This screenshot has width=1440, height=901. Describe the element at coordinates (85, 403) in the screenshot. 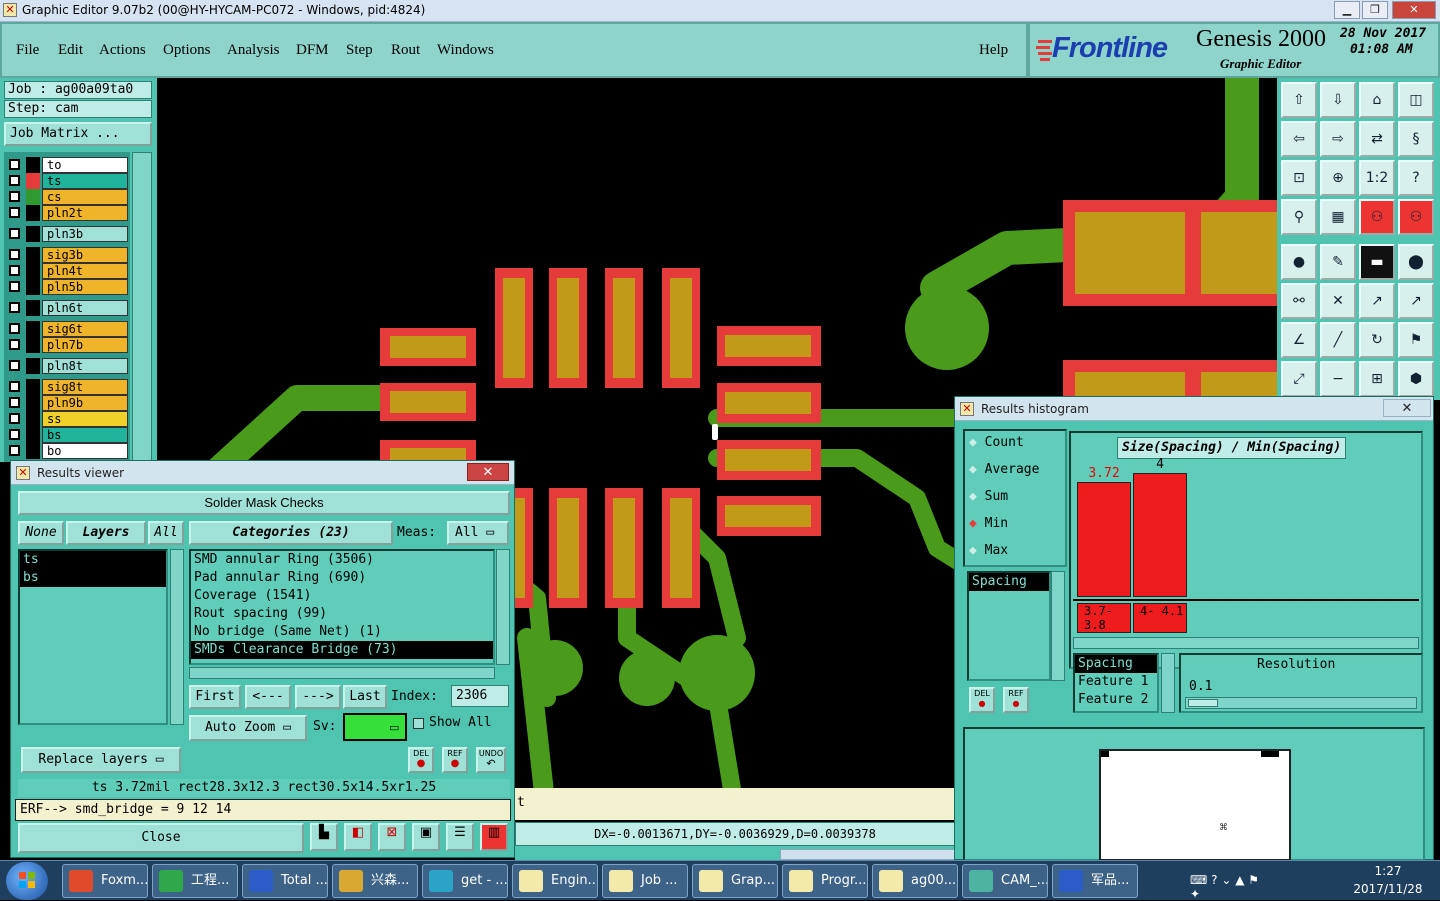

I see `layer-name: pln9b` at that location.